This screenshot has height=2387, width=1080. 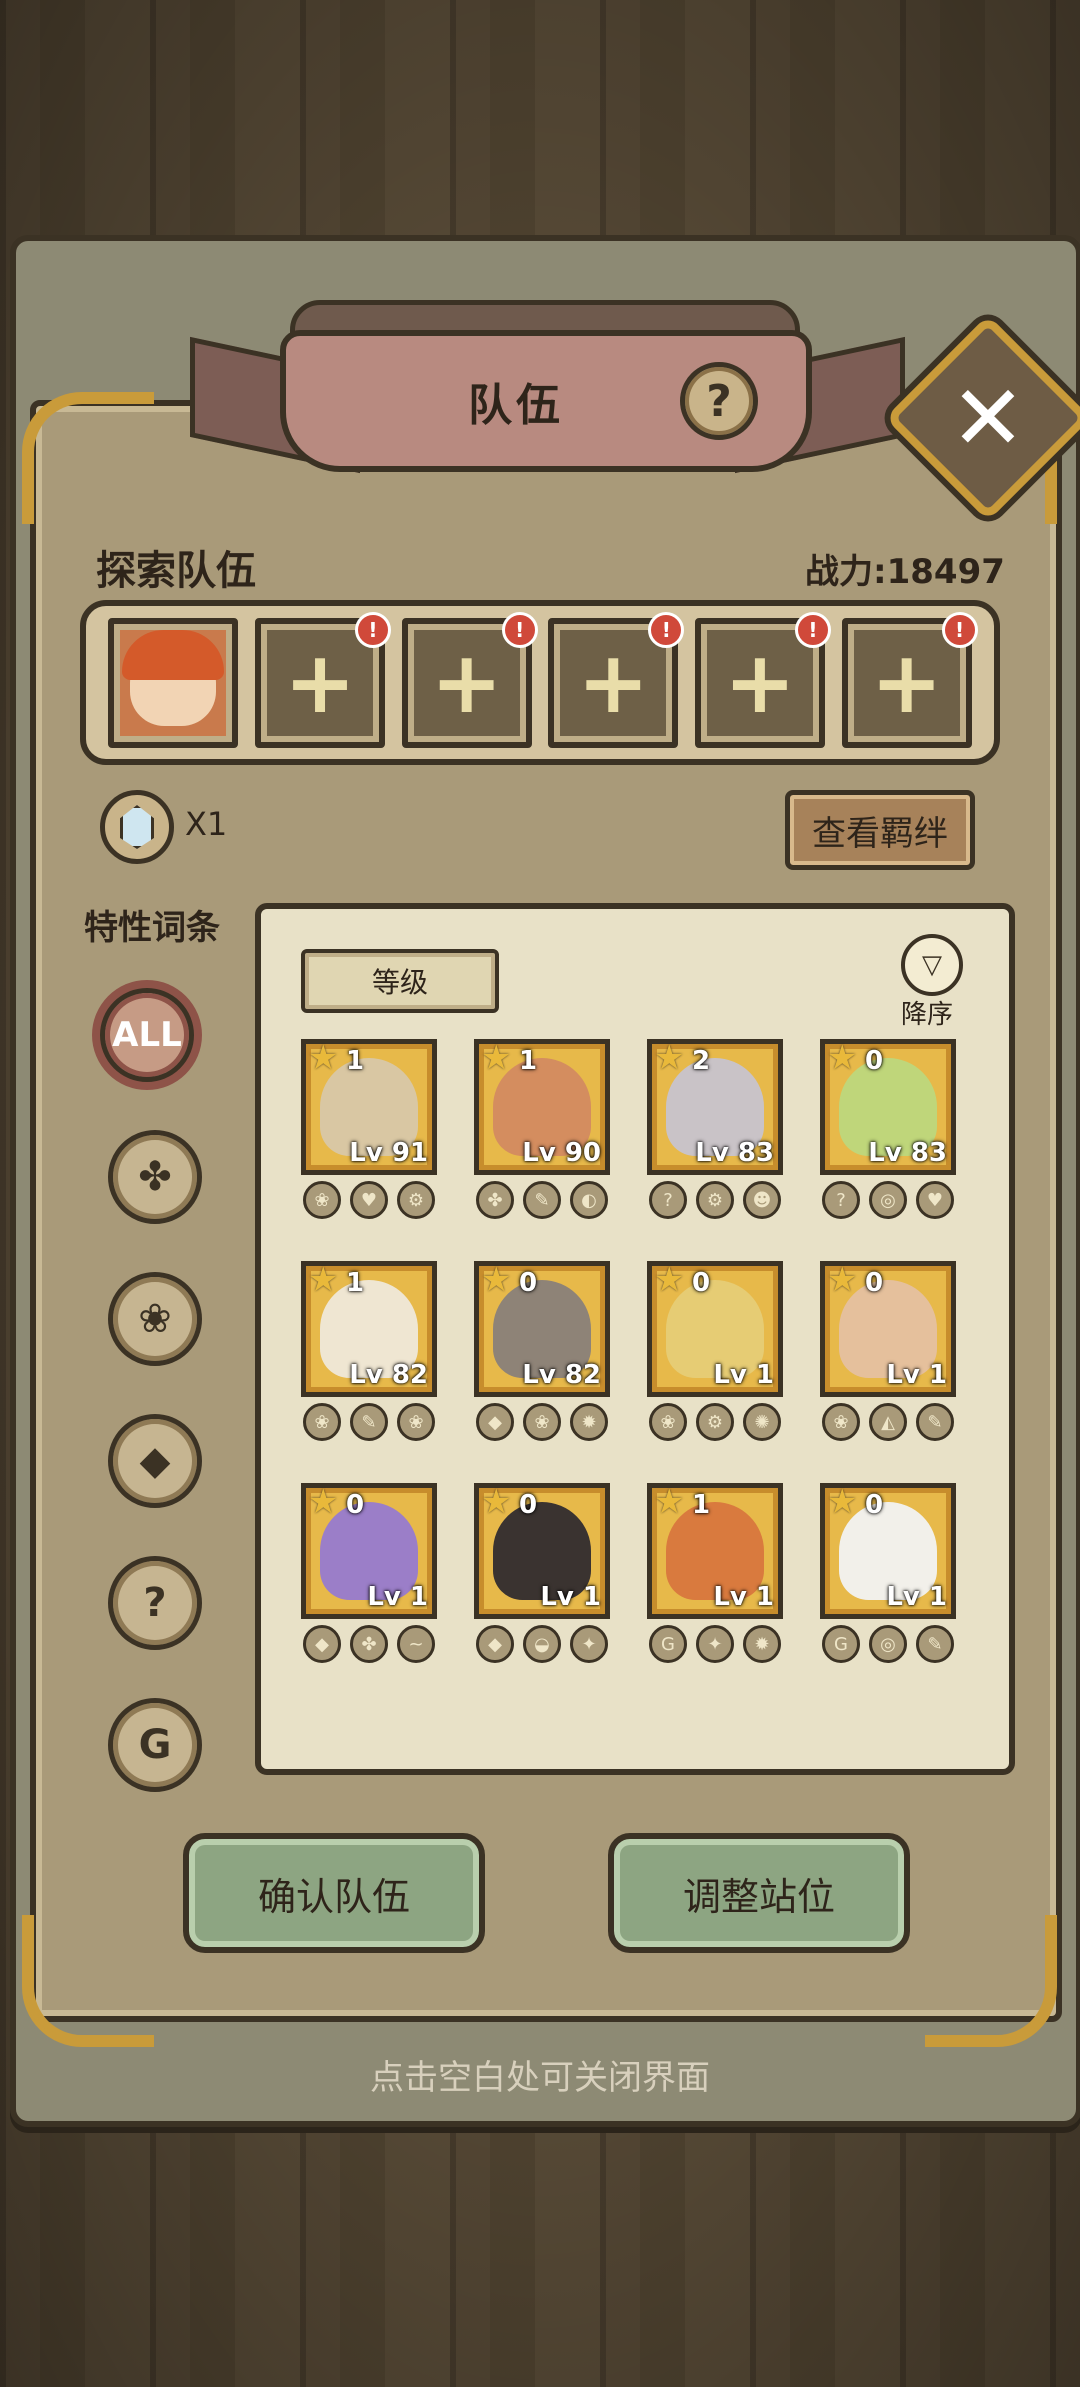 I want to click on paw-icon: ❀, so click(x=155, y=1319).